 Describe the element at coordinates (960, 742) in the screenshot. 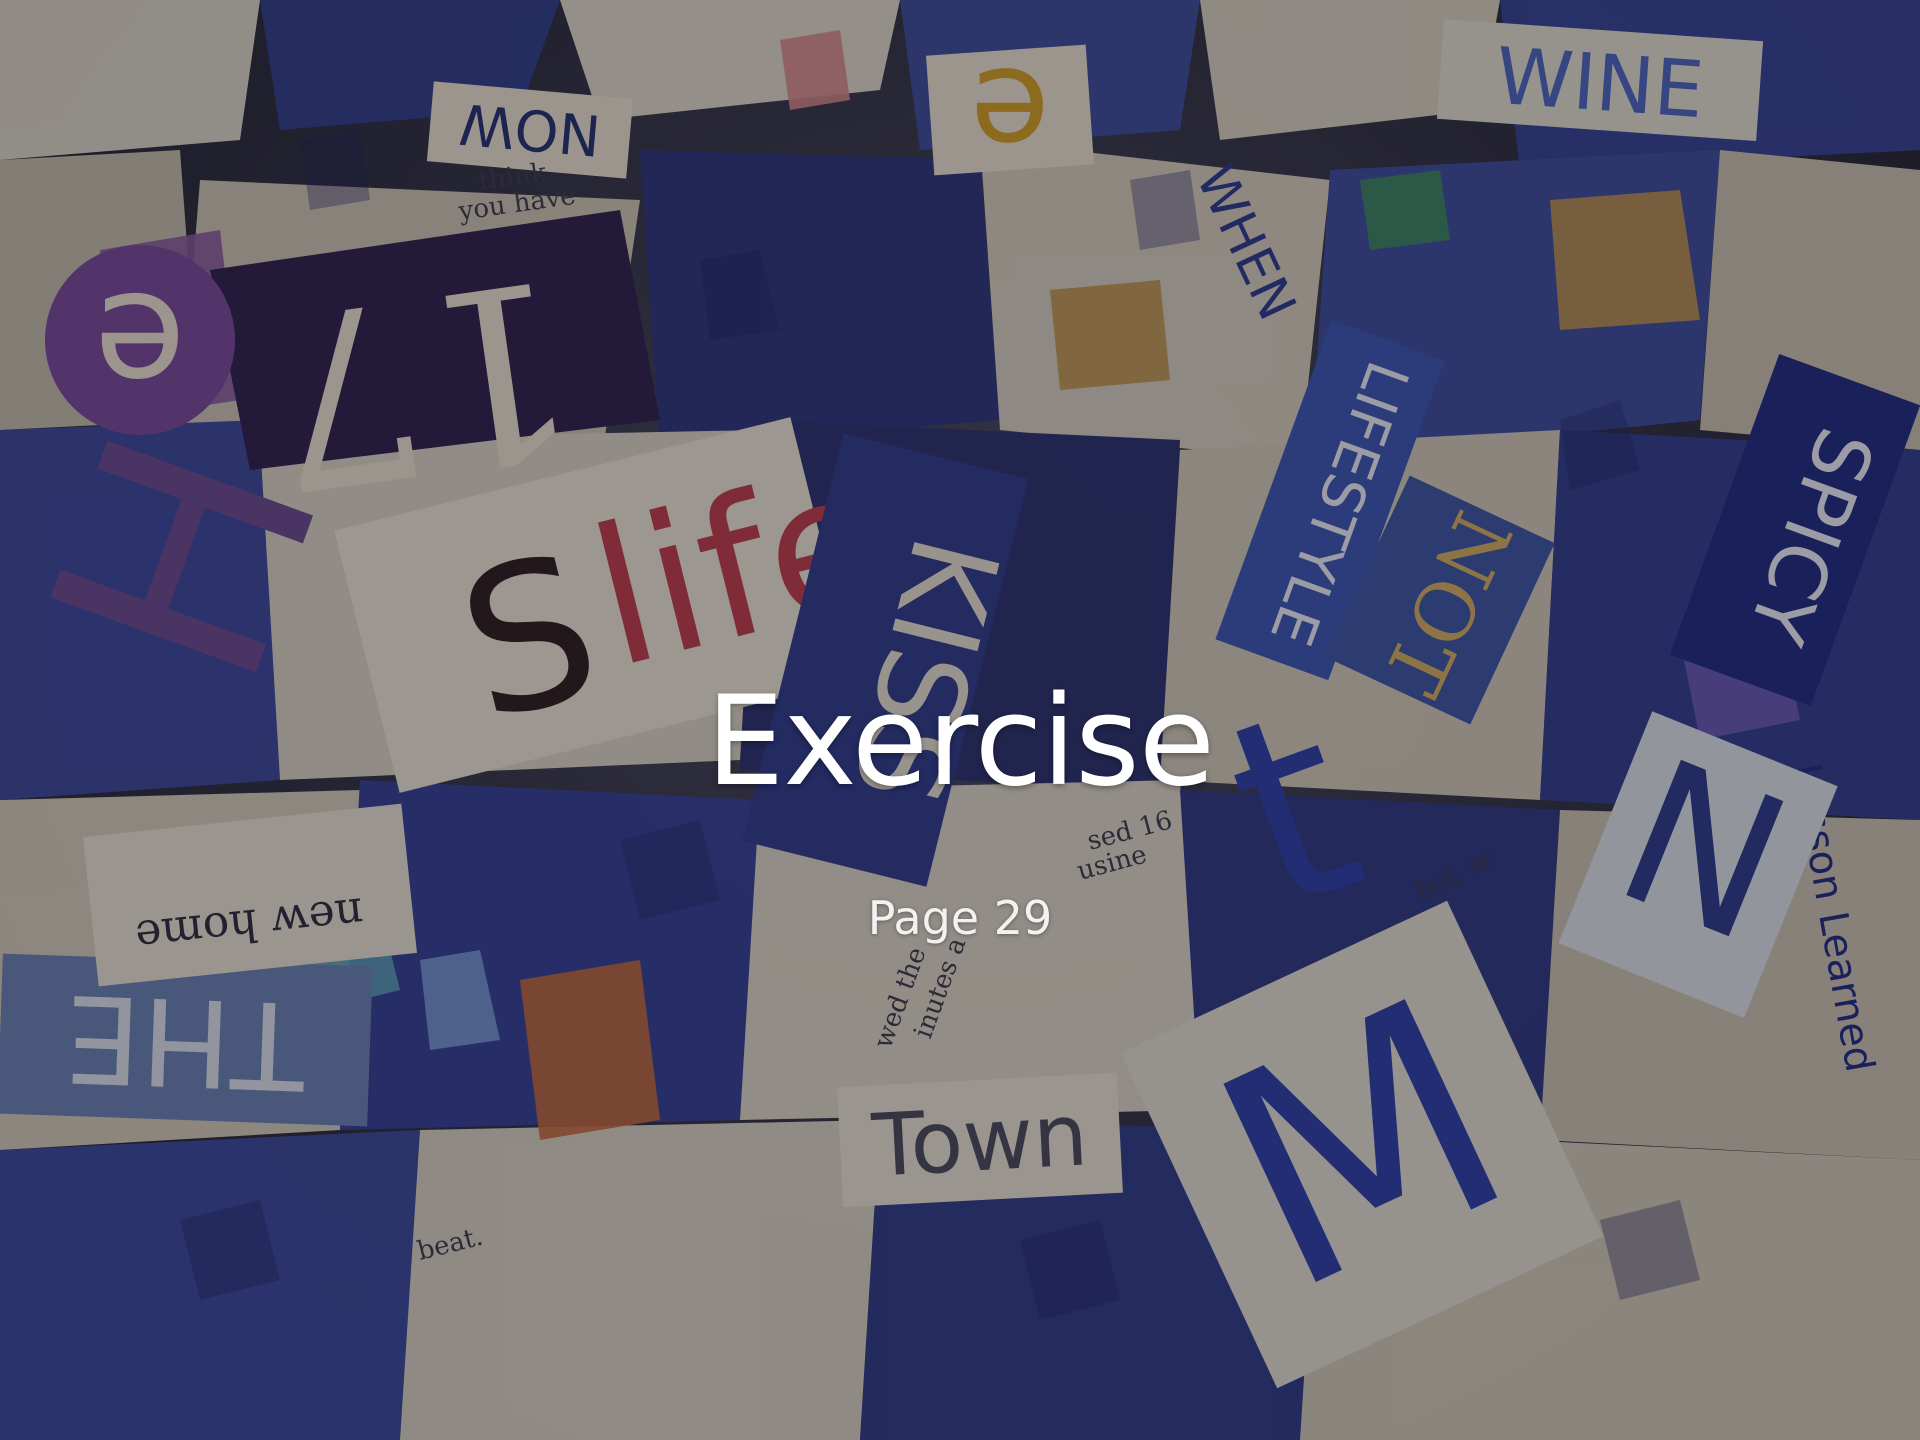

I see `slide-title: Exercise` at that location.